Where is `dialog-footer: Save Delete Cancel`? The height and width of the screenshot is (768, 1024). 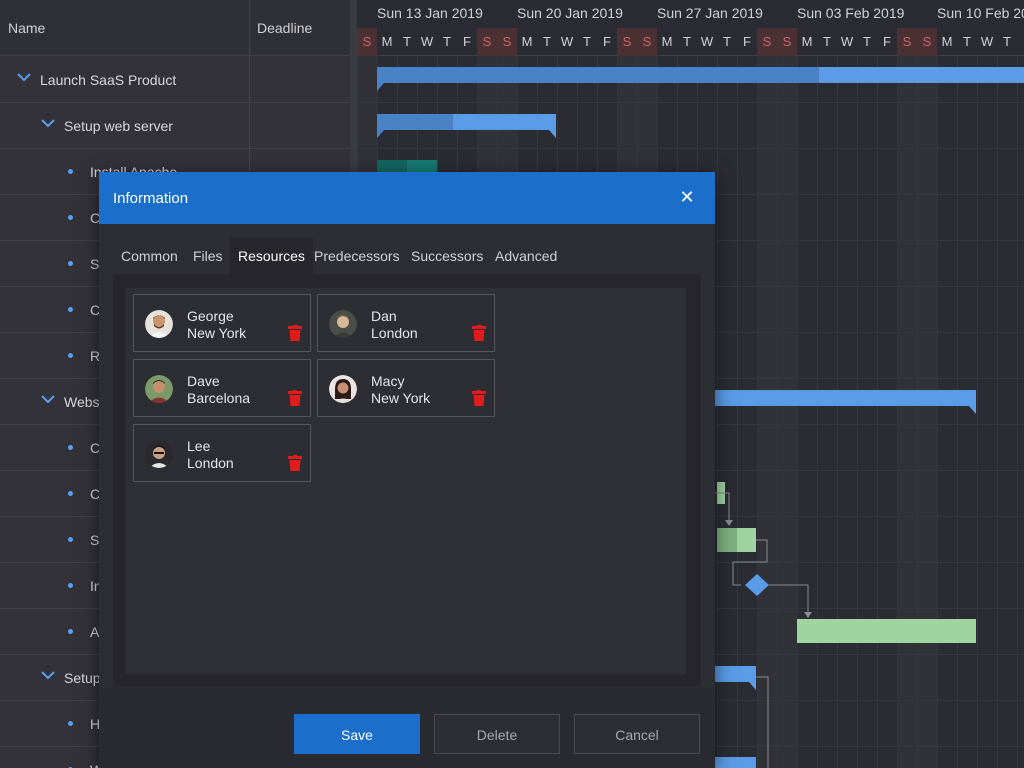 dialog-footer: Save Delete Cancel is located at coordinates (407, 727).